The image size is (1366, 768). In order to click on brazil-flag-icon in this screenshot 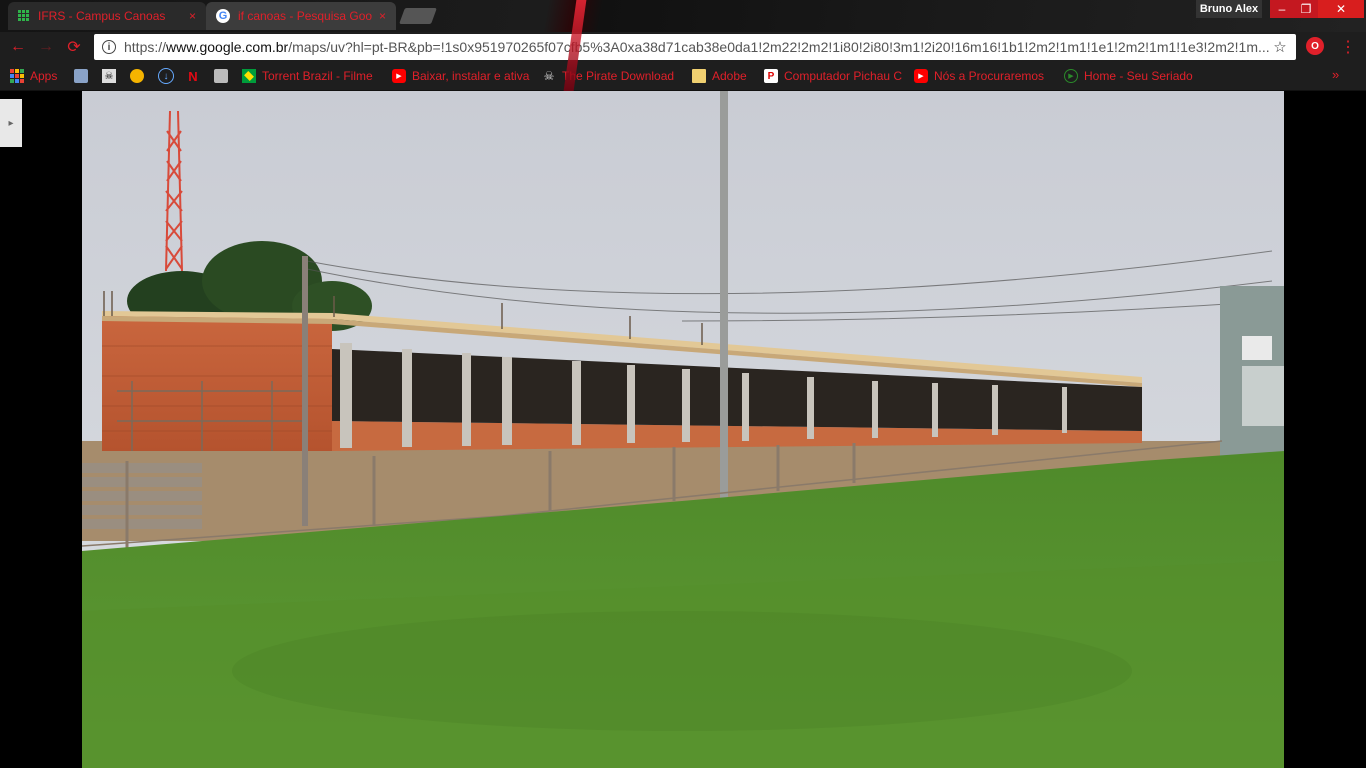, I will do `click(249, 76)`.